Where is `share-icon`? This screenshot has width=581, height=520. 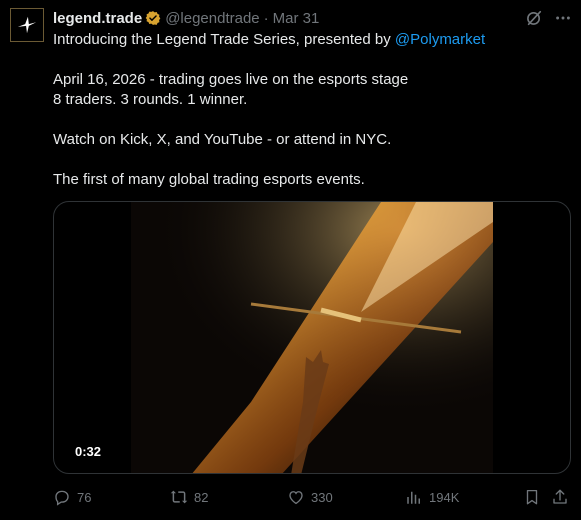
share-icon is located at coordinates (560, 496).